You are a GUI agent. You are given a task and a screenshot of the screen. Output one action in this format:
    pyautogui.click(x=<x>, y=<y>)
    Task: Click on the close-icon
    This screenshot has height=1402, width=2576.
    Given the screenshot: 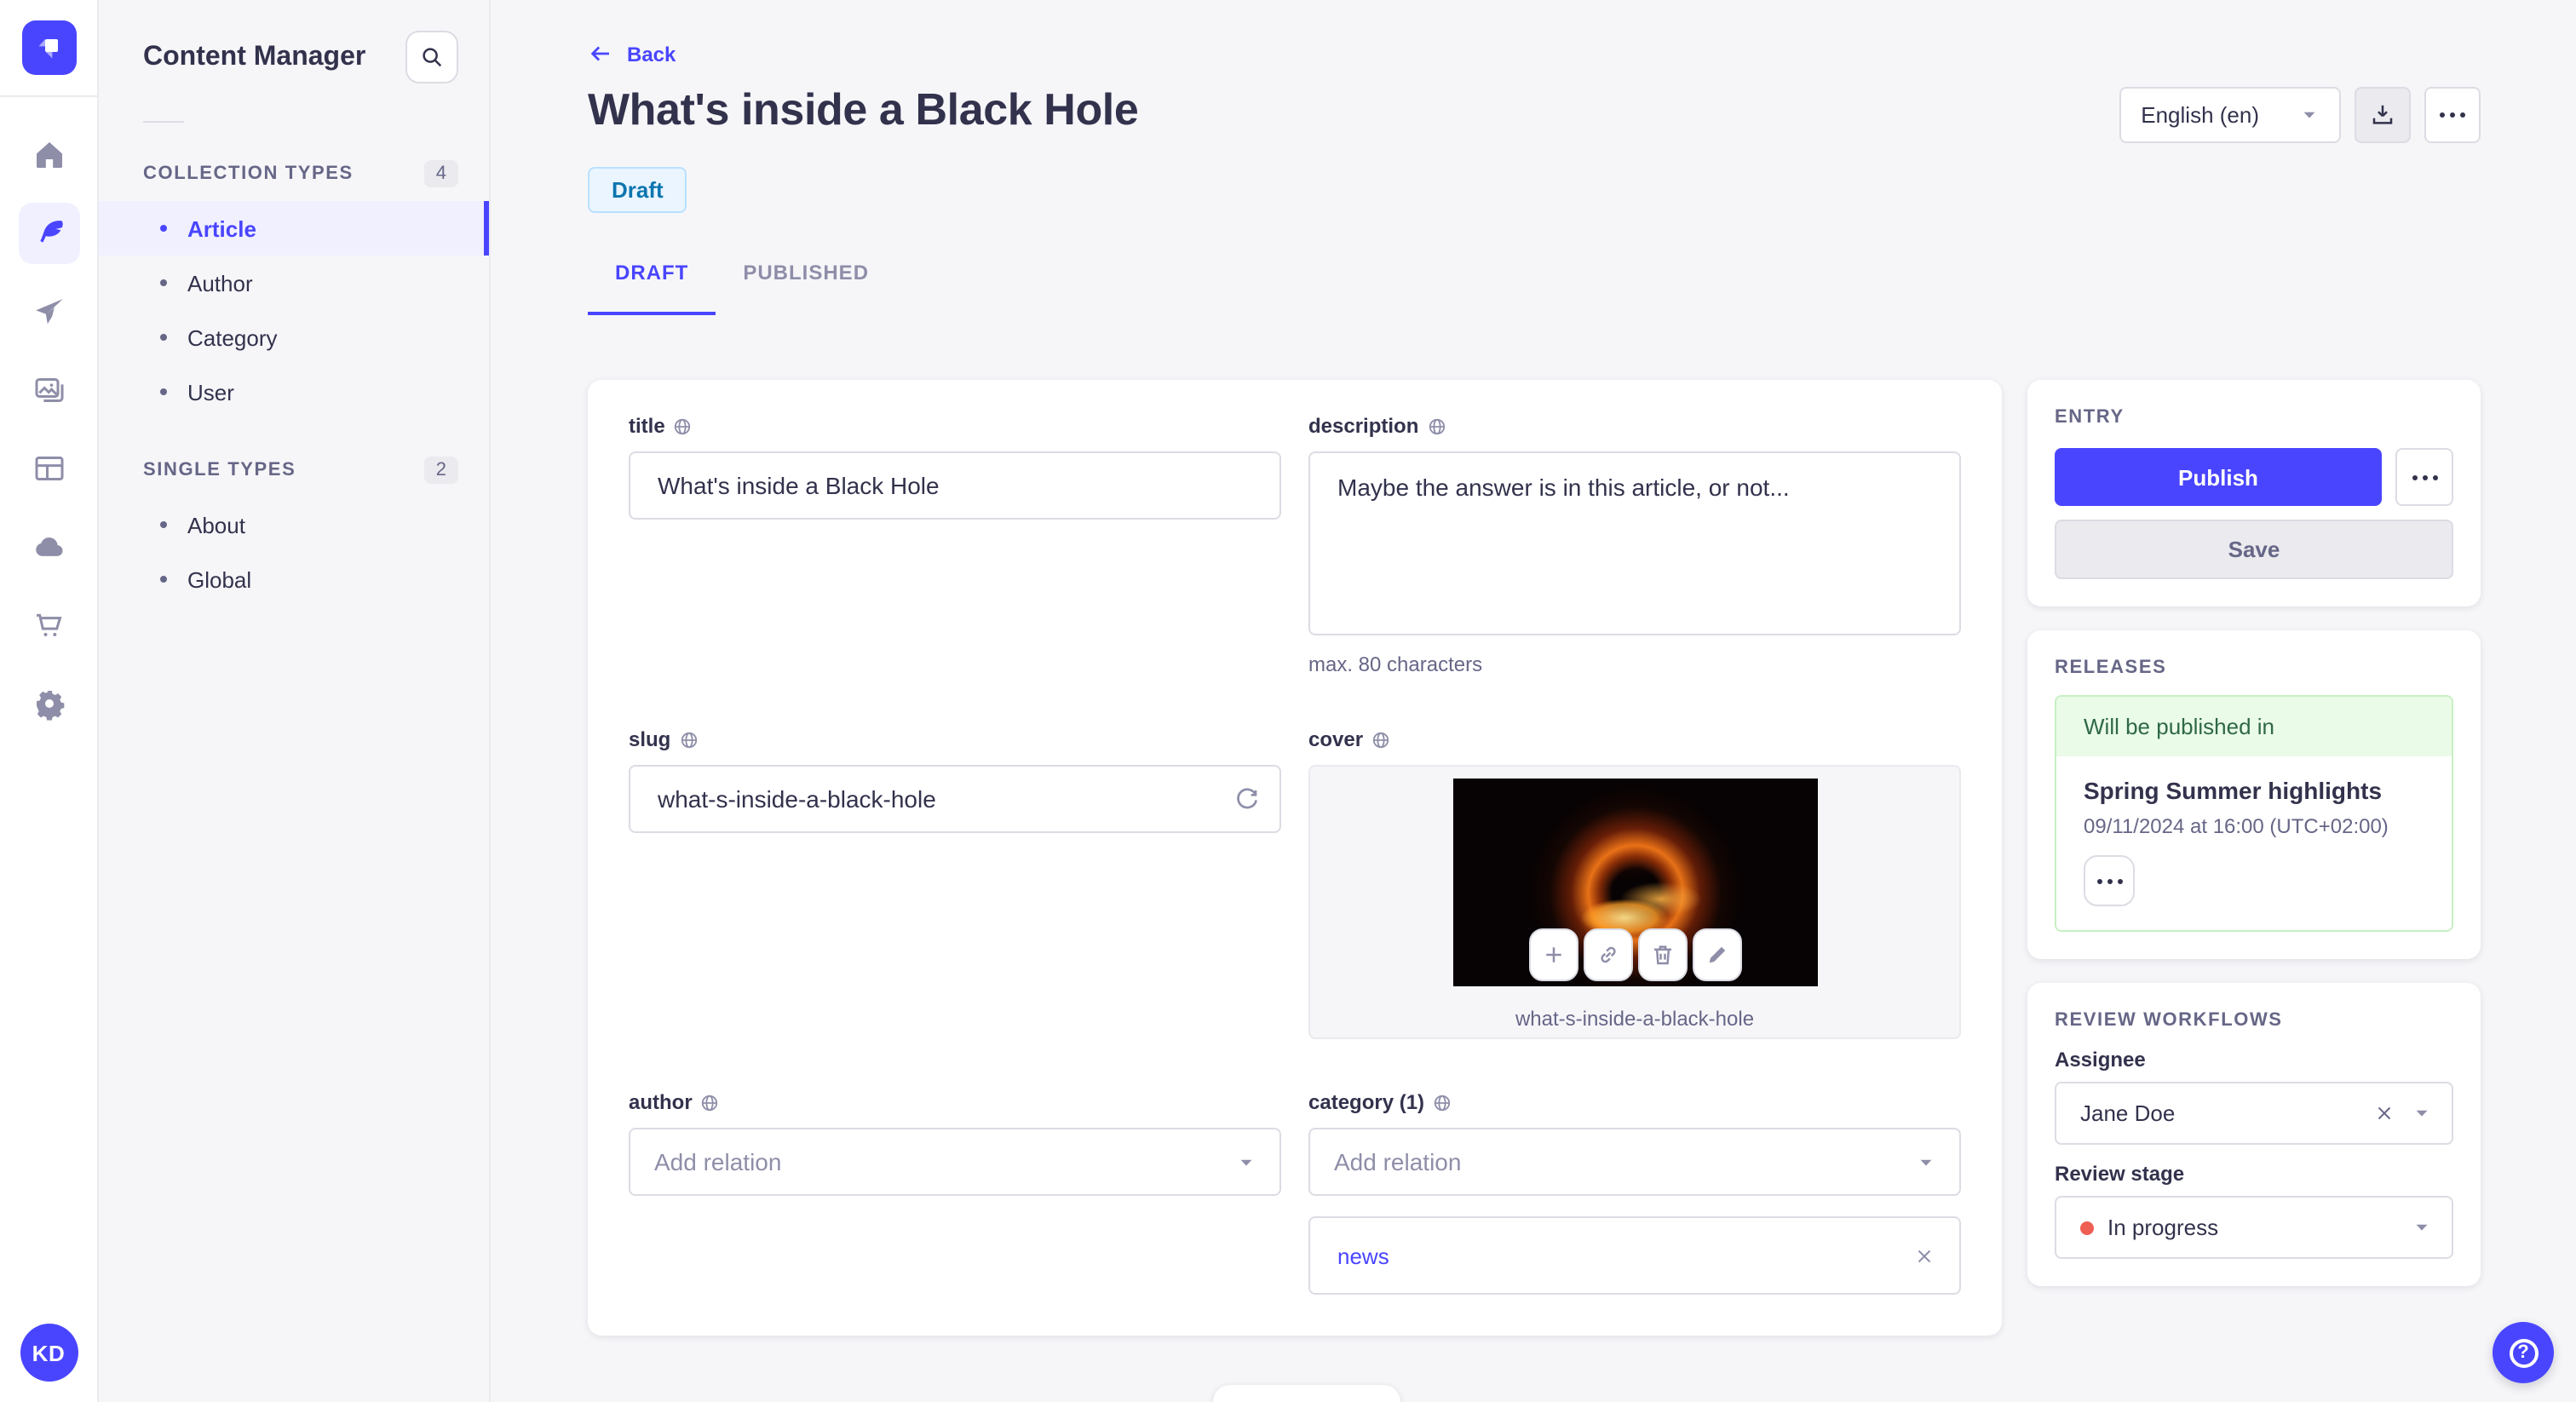 What is the action you would take?
    pyautogui.click(x=1924, y=1255)
    